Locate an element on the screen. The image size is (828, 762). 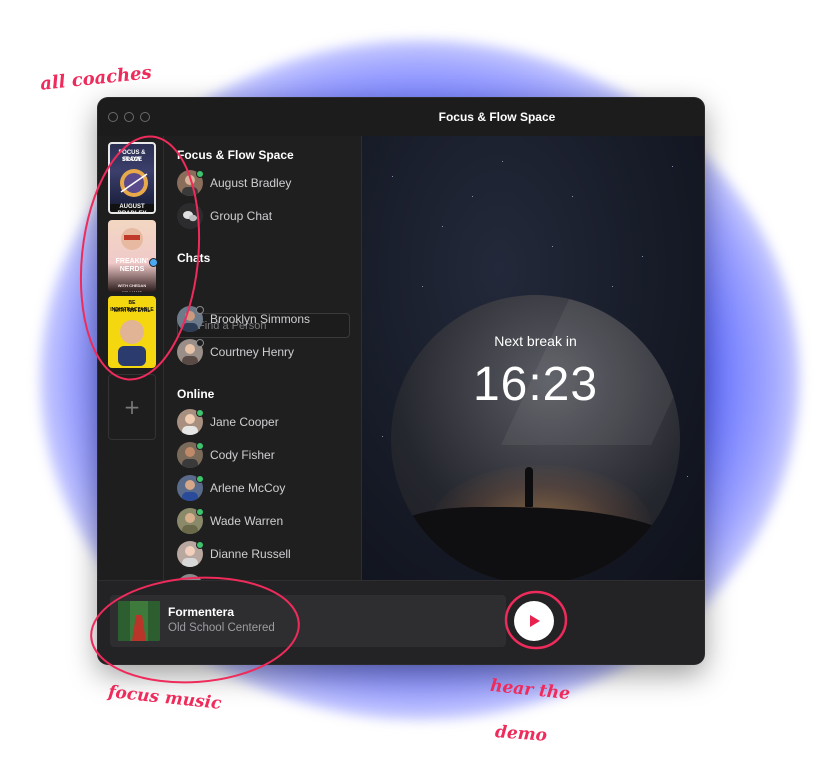
online-item-wade-warren: Wade Warren is located at coordinates (267, 521).